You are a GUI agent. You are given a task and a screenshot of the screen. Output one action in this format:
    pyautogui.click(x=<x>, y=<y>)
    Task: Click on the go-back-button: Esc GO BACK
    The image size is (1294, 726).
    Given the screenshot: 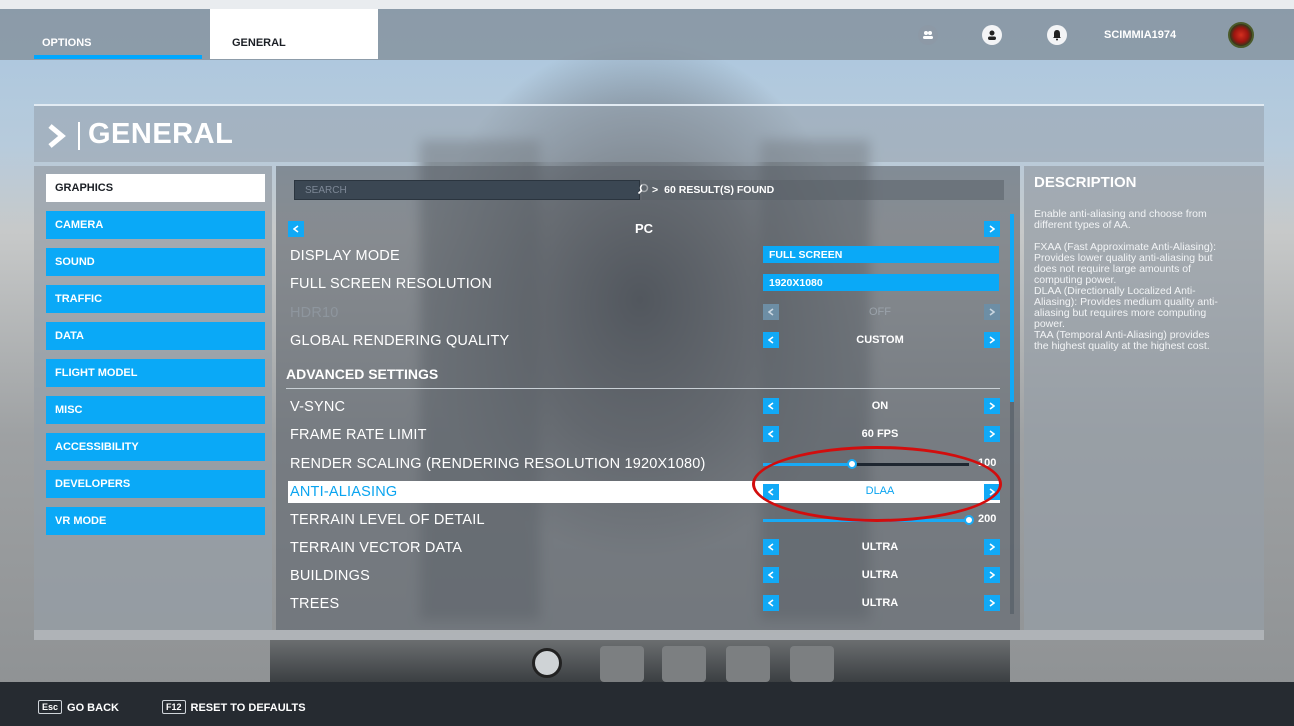 What is the action you would take?
    pyautogui.click(x=78, y=707)
    